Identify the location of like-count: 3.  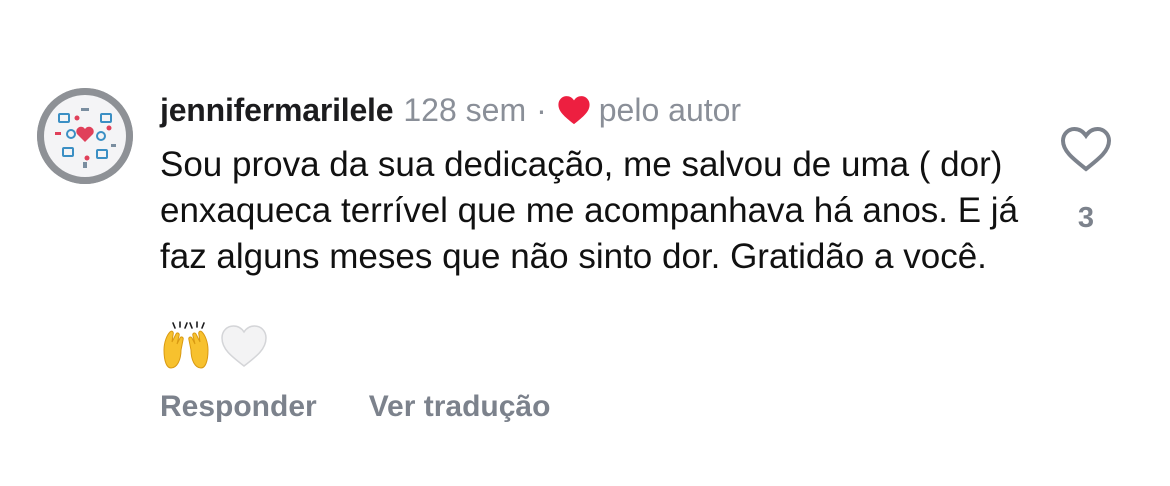
(1086, 218).